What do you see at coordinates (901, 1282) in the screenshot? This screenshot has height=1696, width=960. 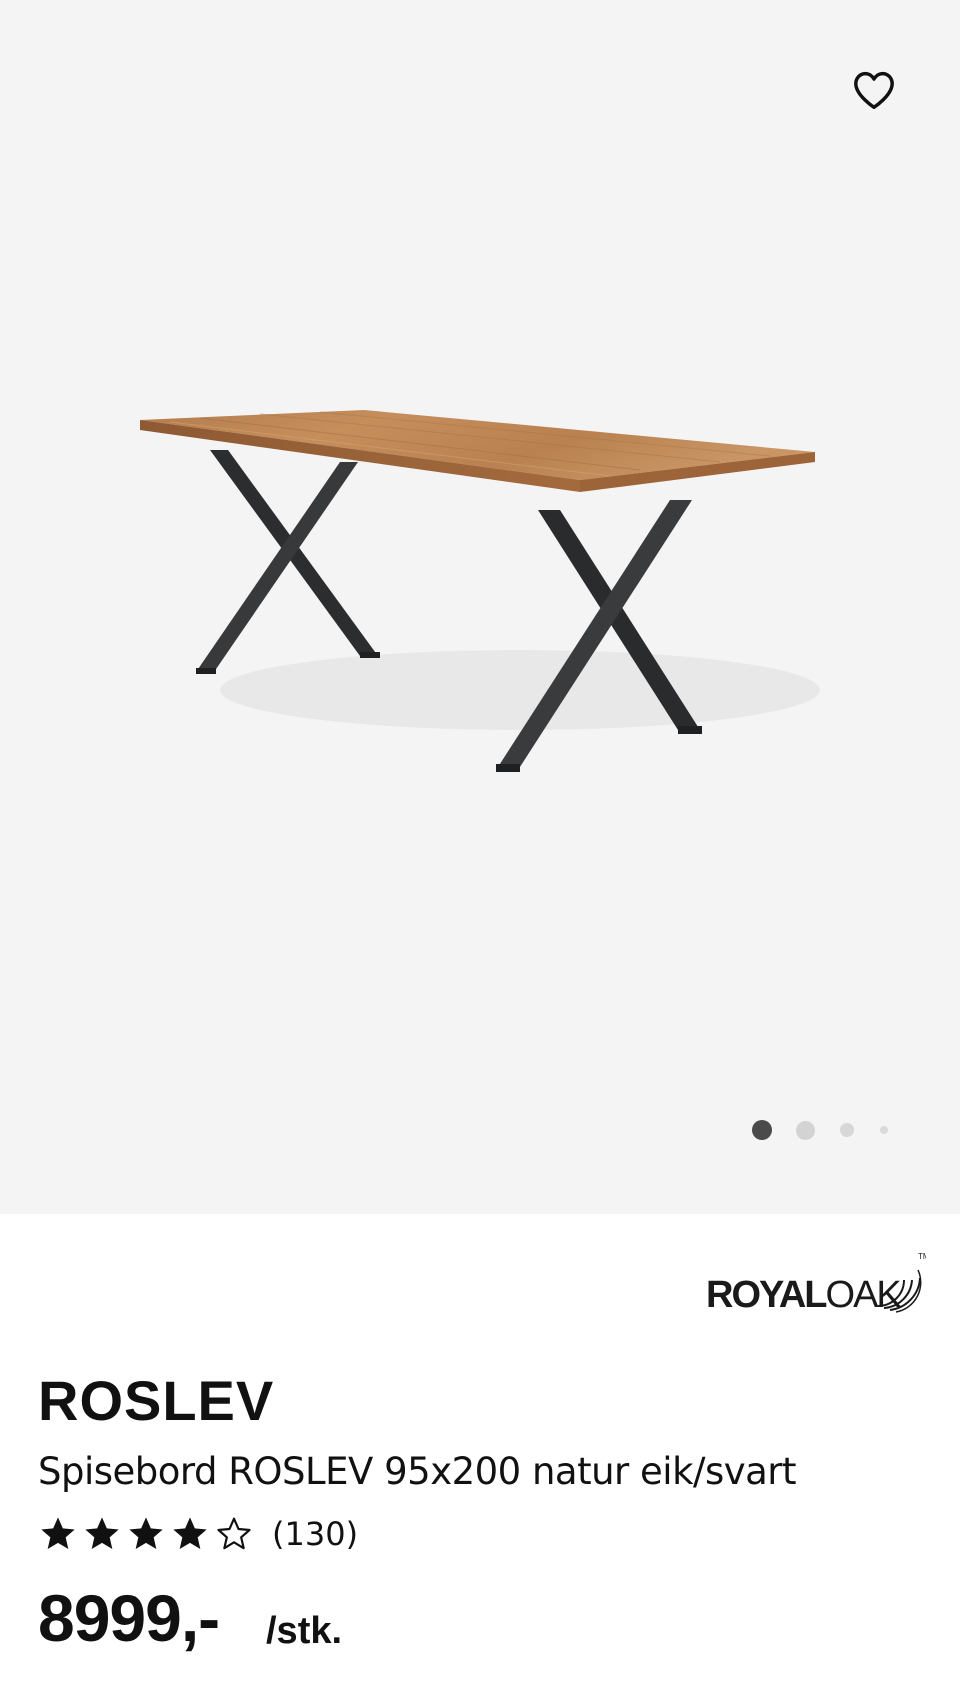 I see `brand-logo-arcs-icon: TM` at bounding box center [901, 1282].